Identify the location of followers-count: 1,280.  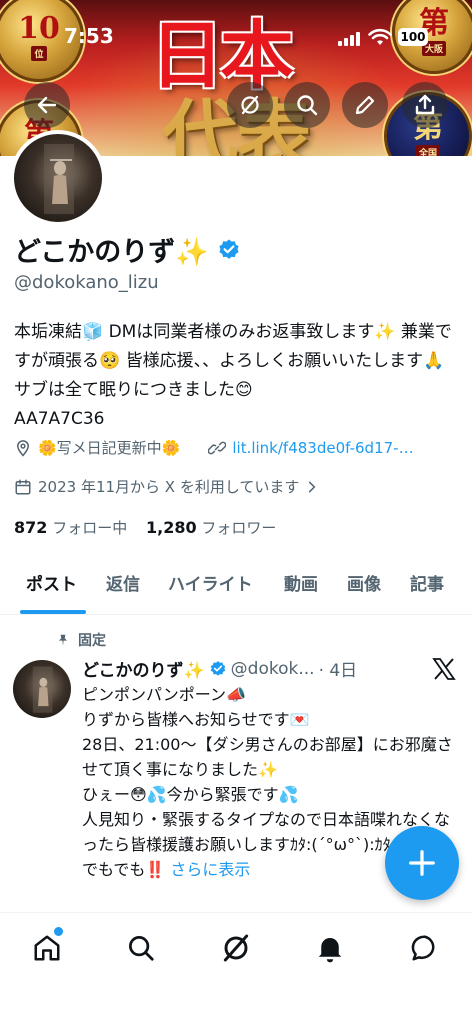
(171, 527).